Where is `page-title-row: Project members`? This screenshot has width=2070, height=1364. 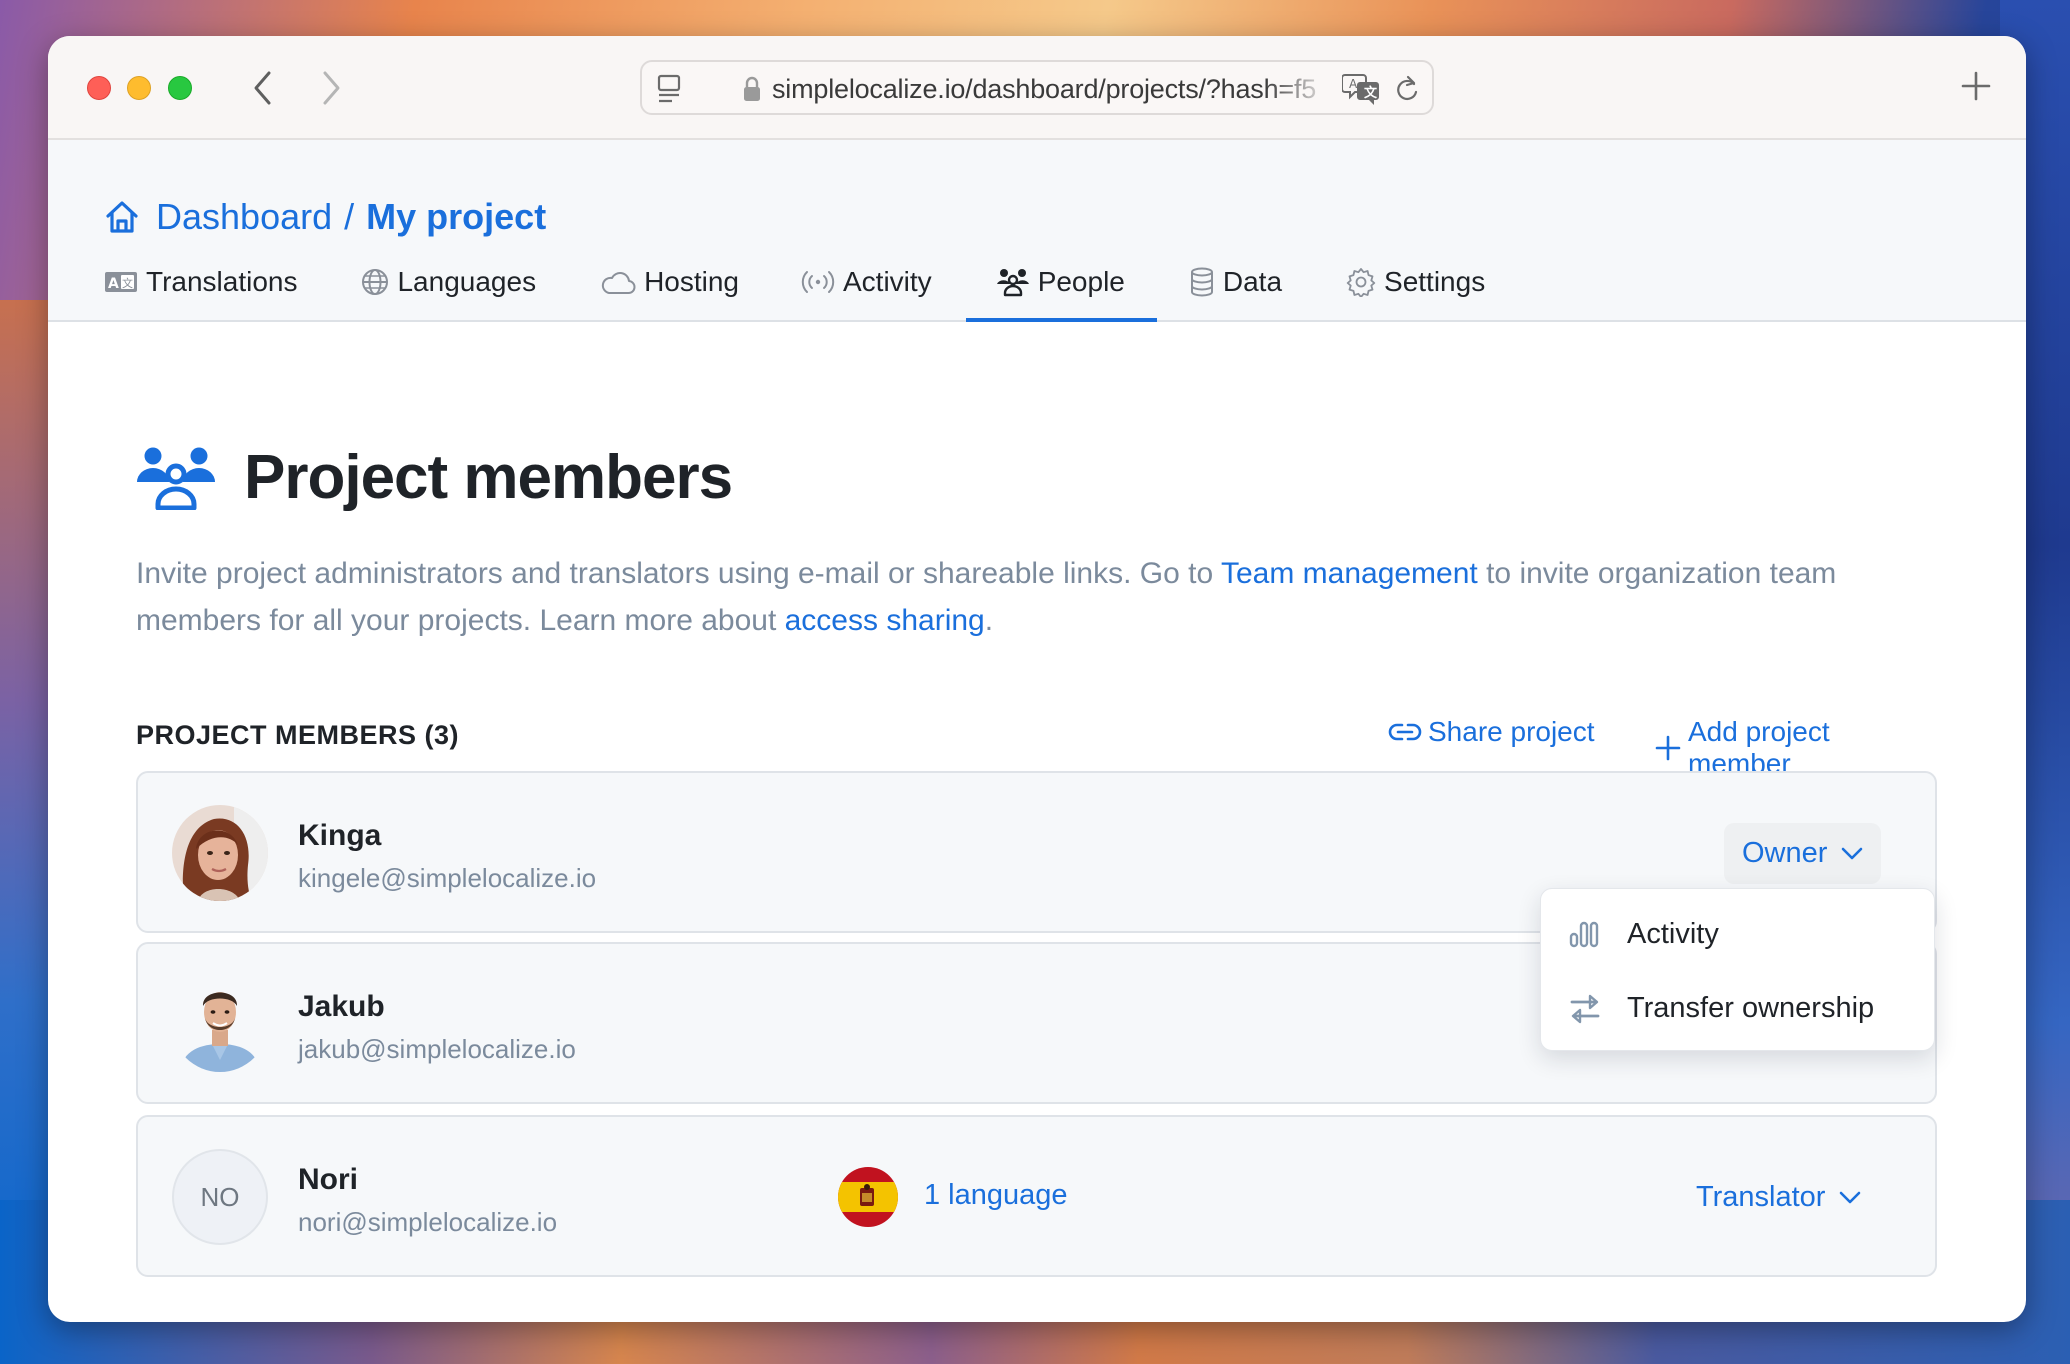
page-title-row: Project members is located at coordinates (434, 477).